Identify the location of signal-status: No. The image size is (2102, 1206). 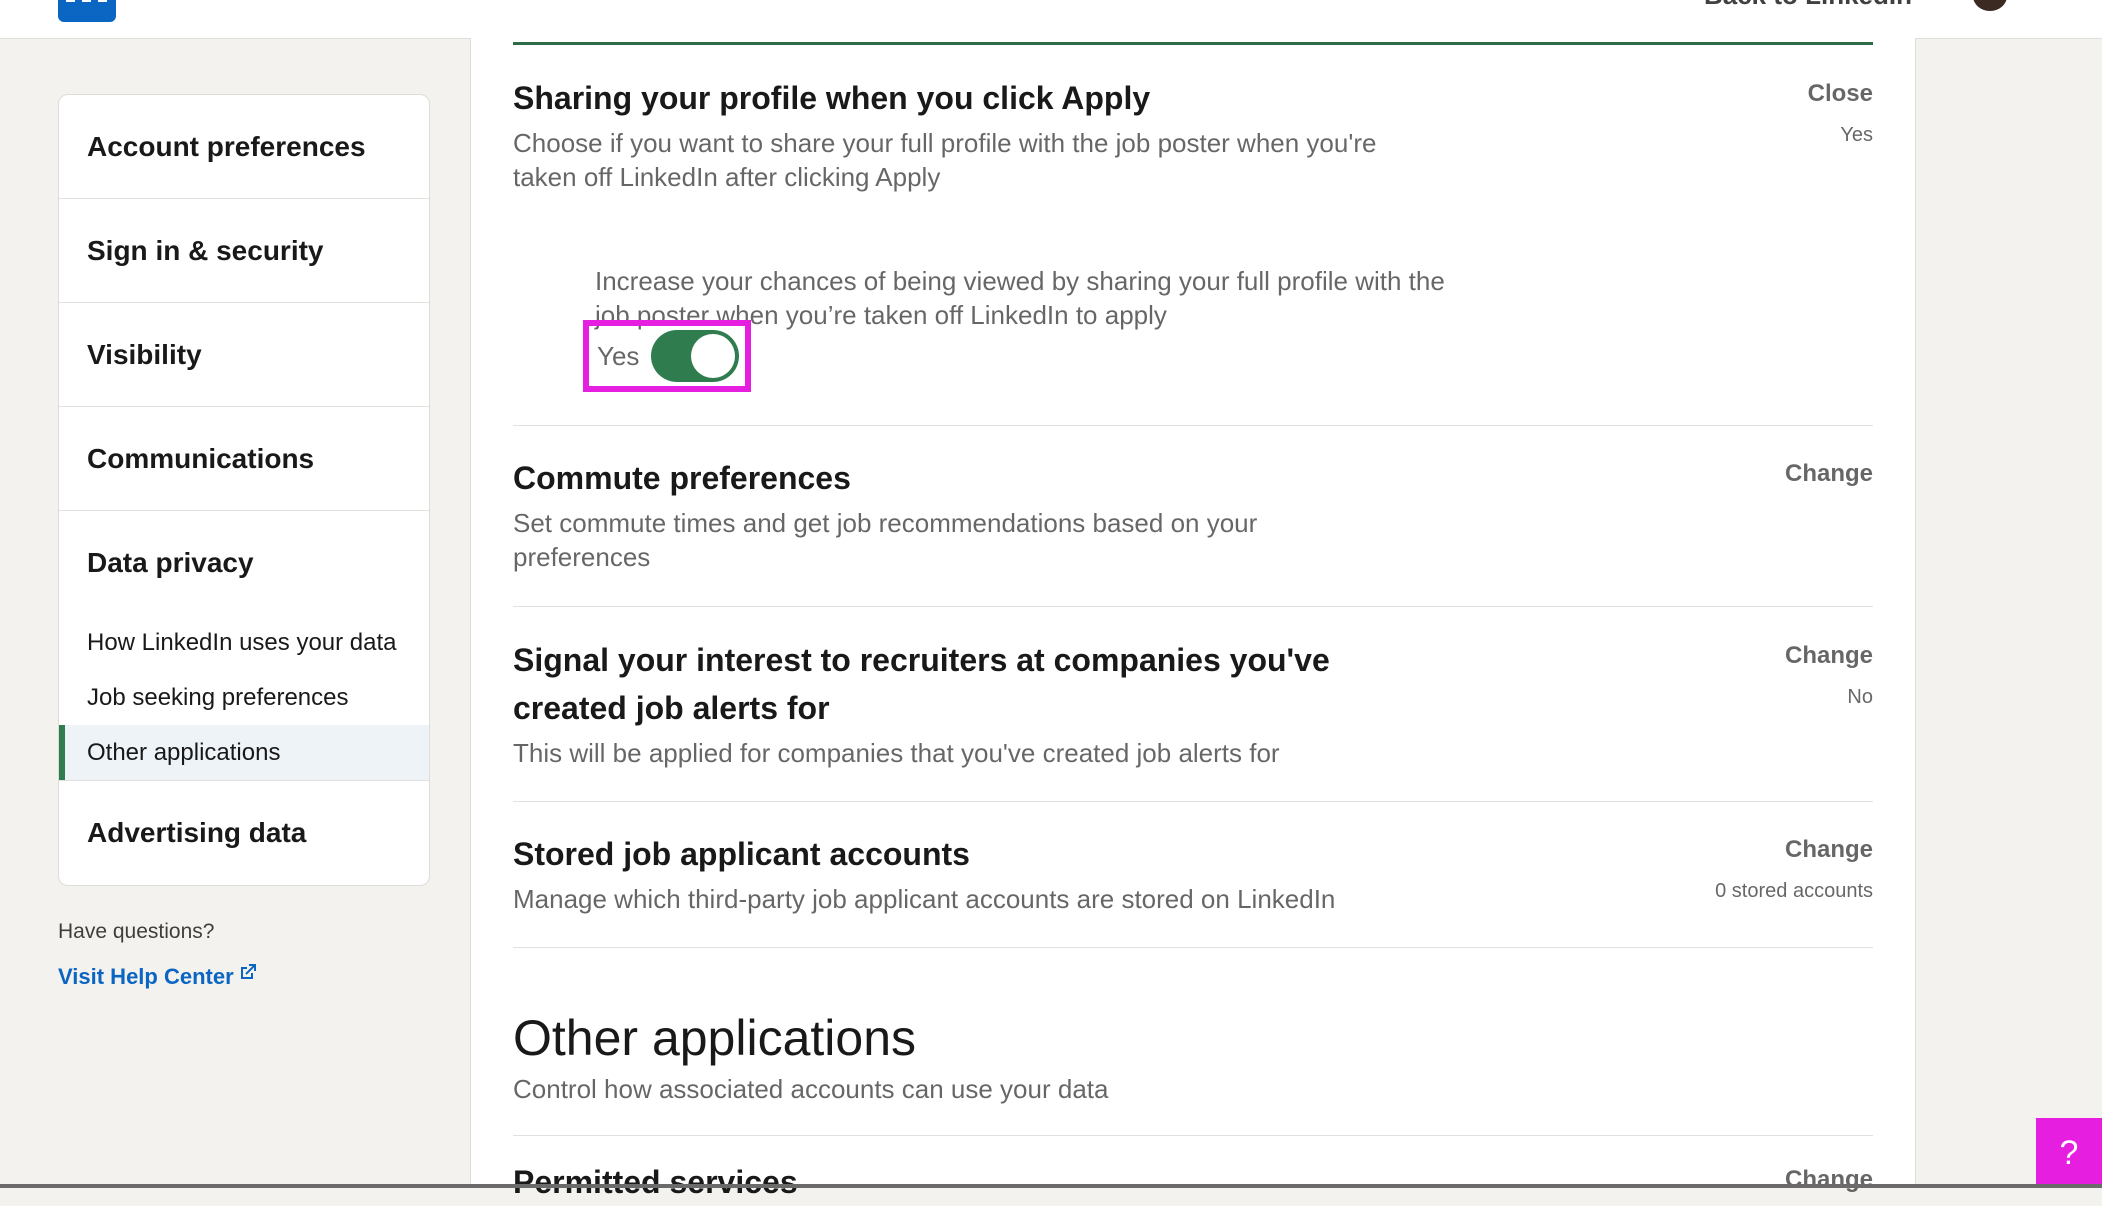
(1860, 697).